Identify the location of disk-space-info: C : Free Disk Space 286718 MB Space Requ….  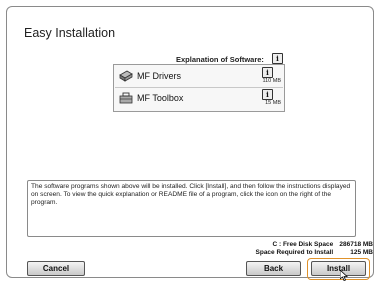
(314, 248).